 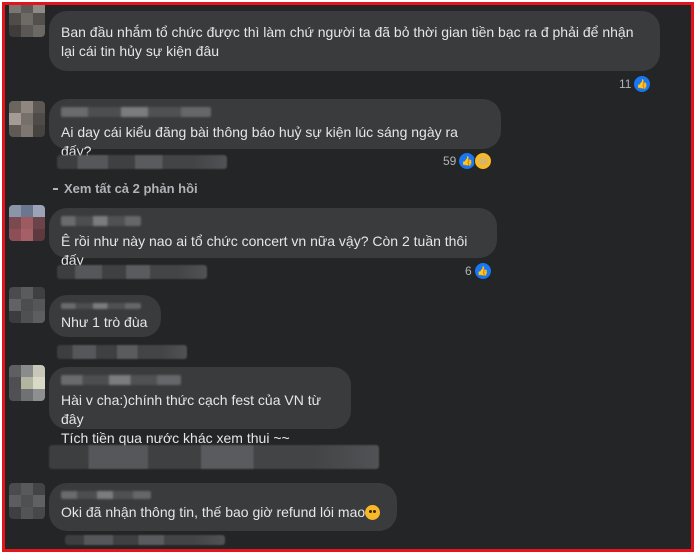 I want to click on haha-icon: 😆, so click(x=483, y=161).